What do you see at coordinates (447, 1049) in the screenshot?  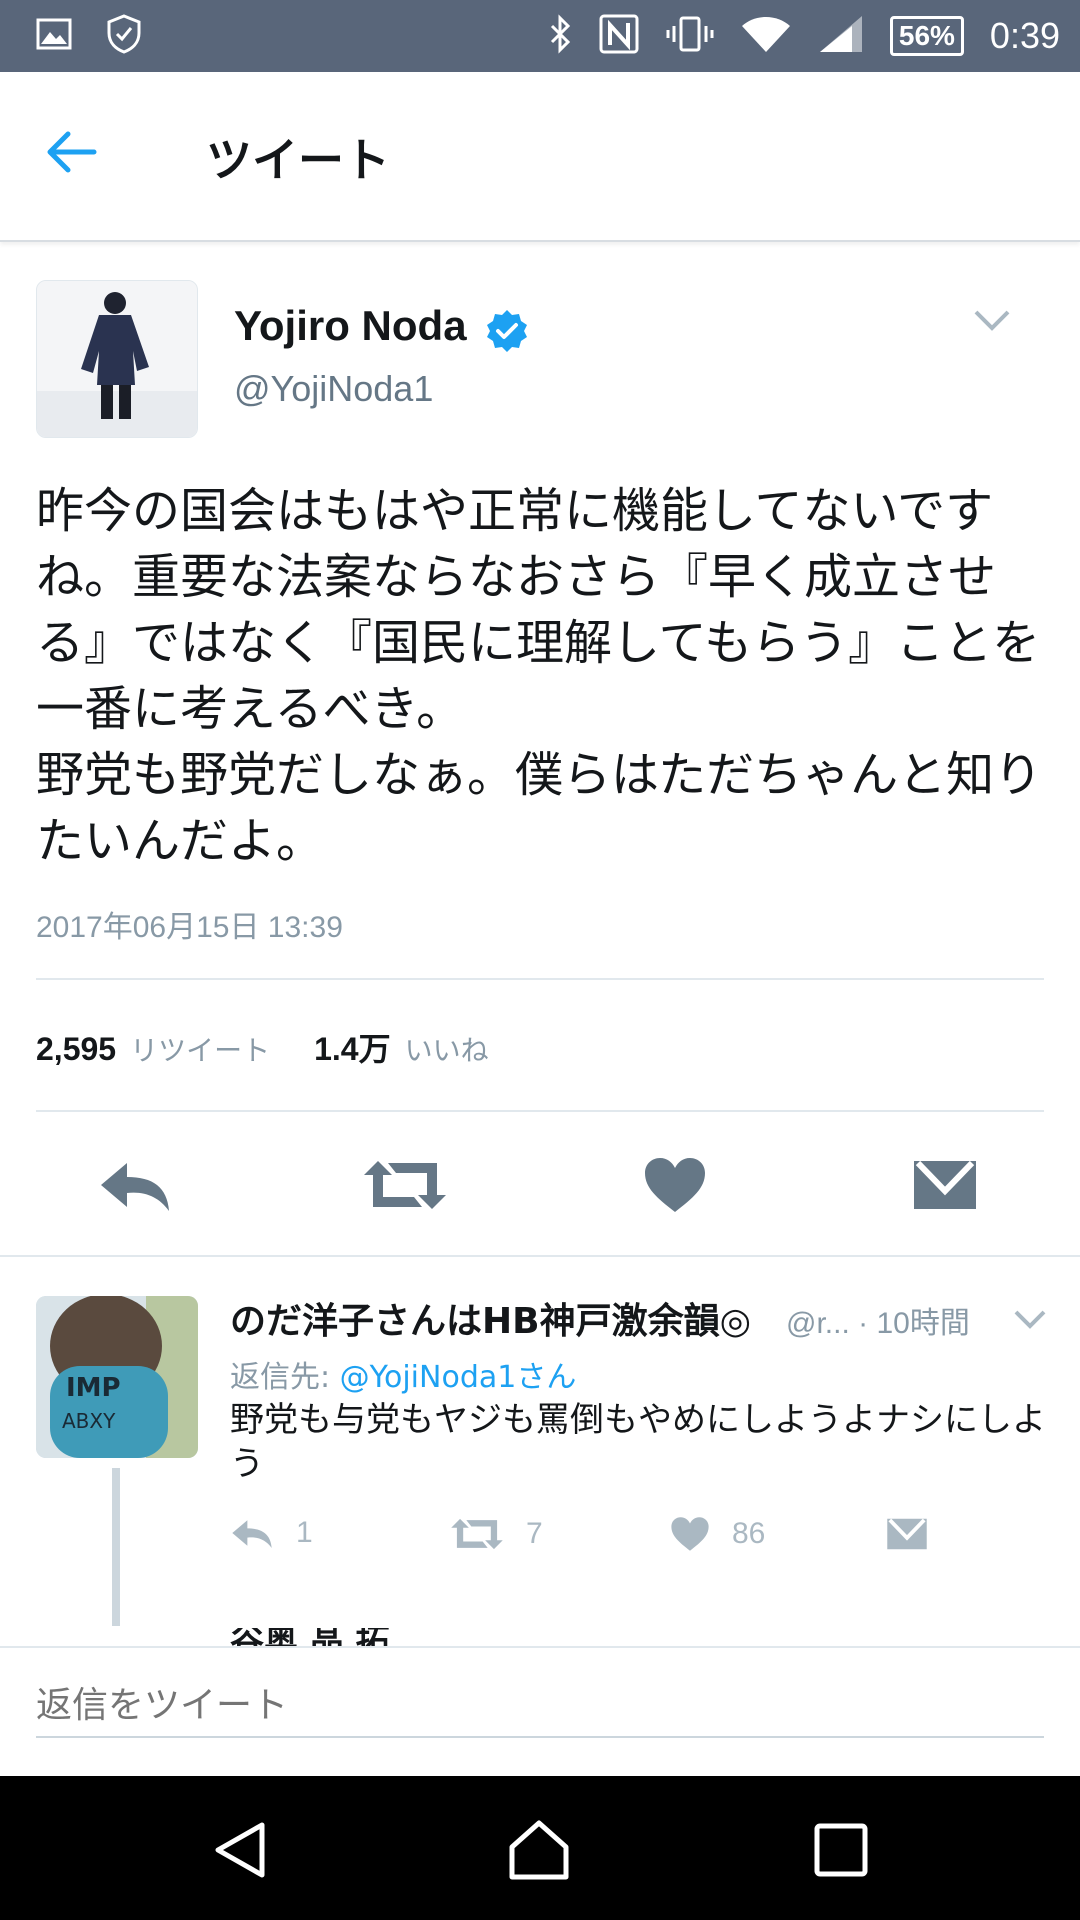 I see `like-label: いいね` at bounding box center [447, 1049].